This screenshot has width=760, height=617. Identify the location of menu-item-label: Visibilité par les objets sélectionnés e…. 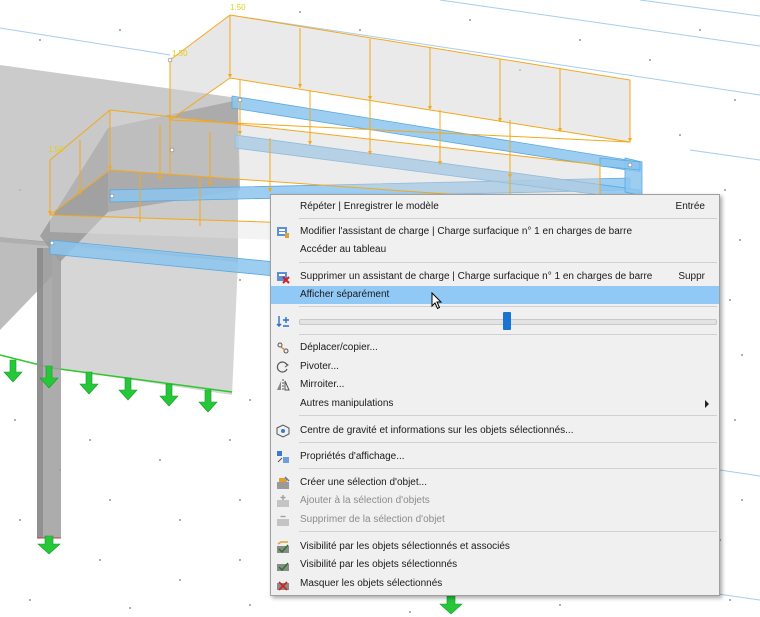
(405, 546).